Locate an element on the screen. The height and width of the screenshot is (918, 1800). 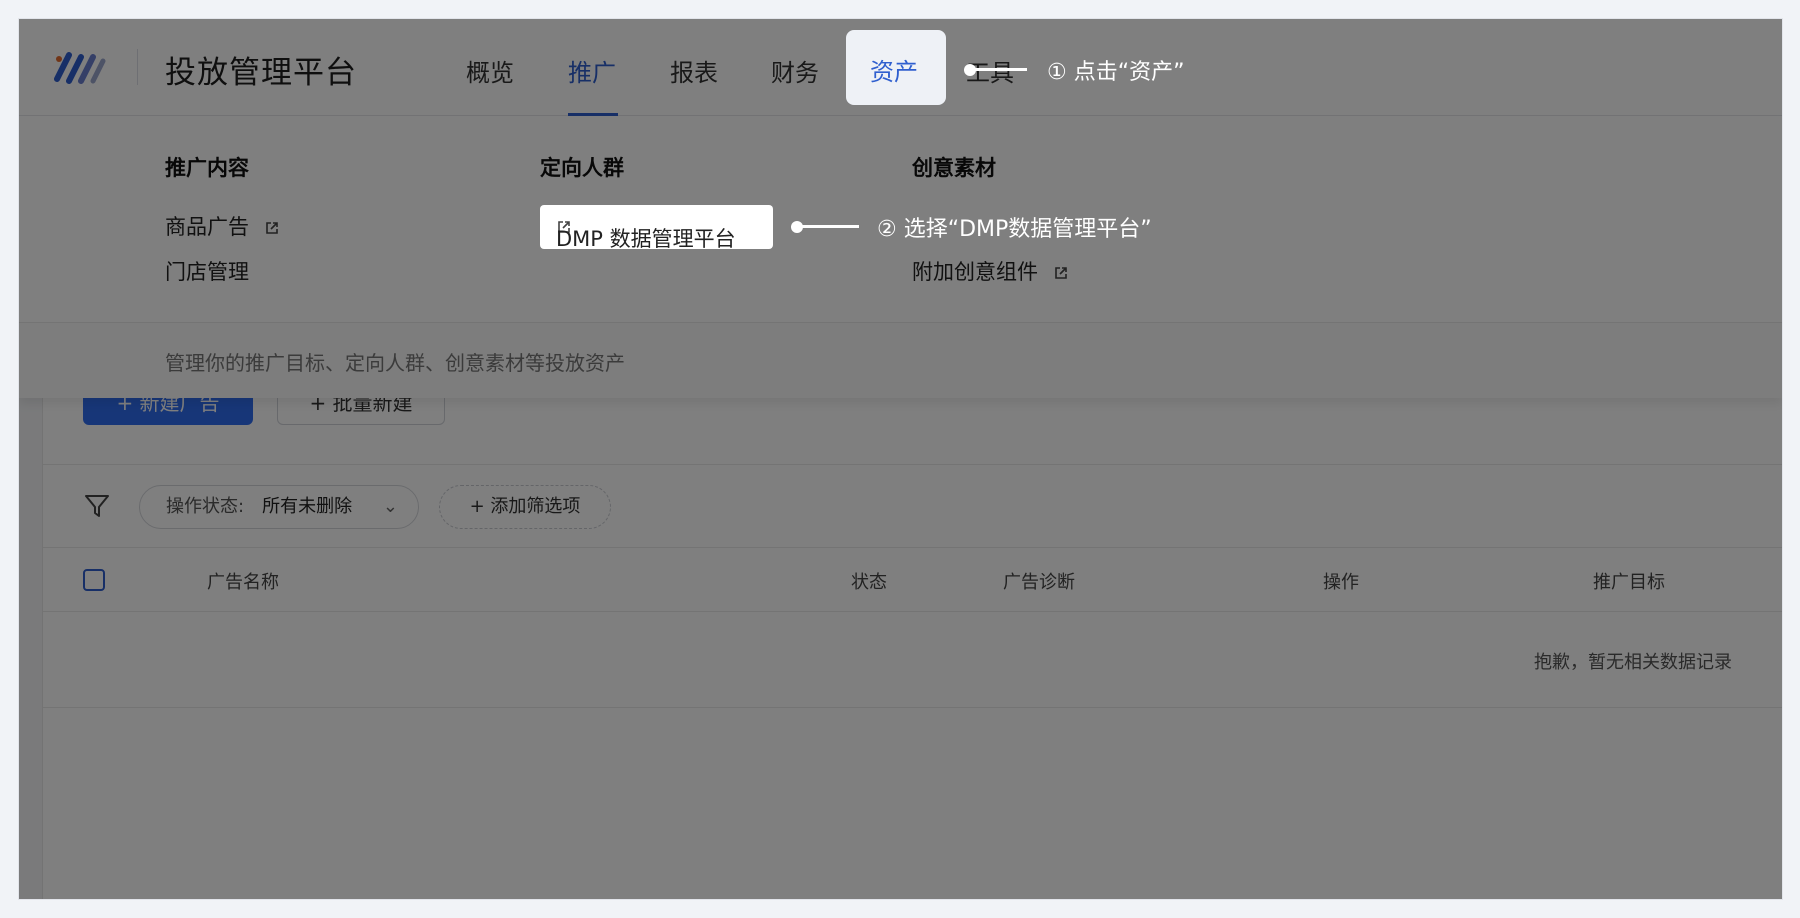
tab-assets-label: 资产 is located at coordinates (894, 72).